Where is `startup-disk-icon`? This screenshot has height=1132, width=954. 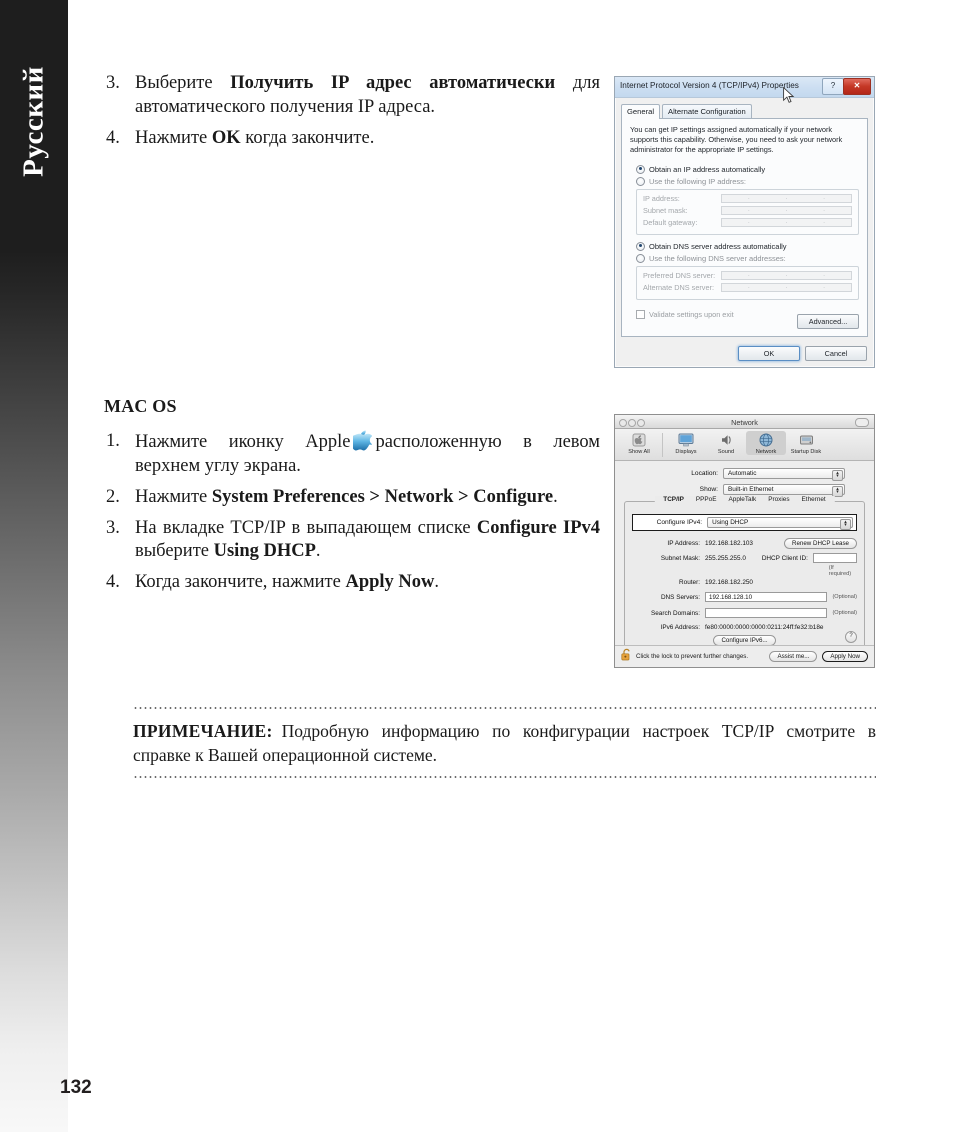 startup-disk-icon is located at coordinates (806, 440).